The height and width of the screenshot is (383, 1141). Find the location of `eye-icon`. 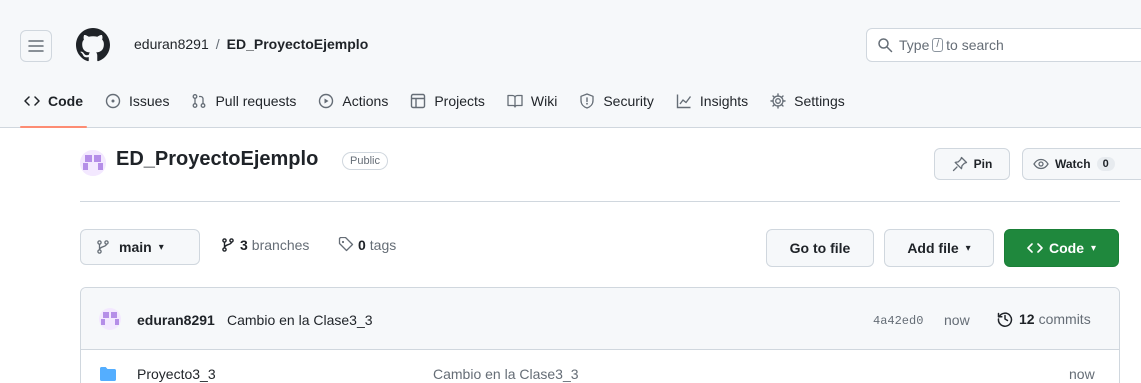

eye-icon is located at coordinates (1041, 164).